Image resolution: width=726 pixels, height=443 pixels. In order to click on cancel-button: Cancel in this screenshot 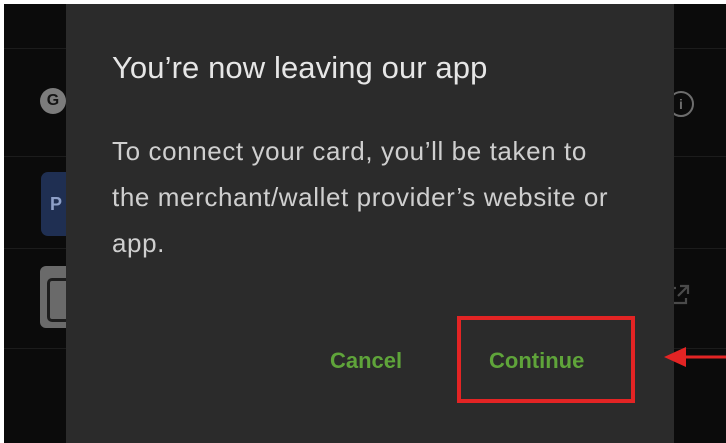, I will do `click(366, 361)`.